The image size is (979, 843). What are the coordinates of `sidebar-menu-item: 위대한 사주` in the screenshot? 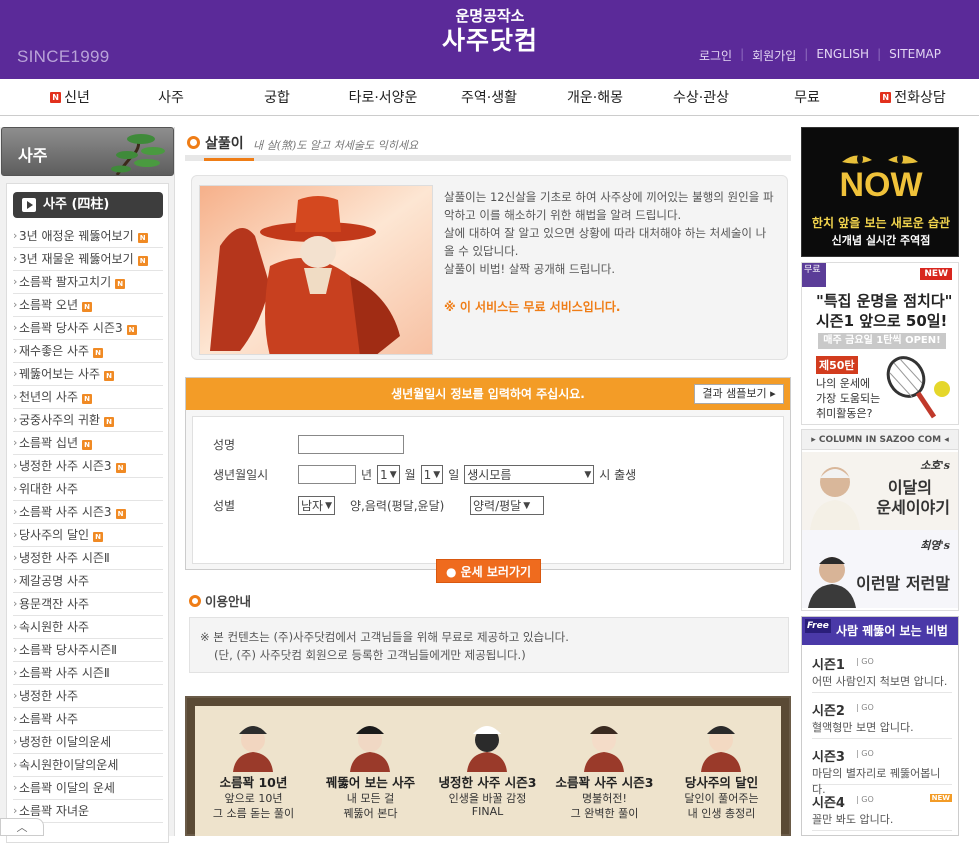 It's located at (88, 489).